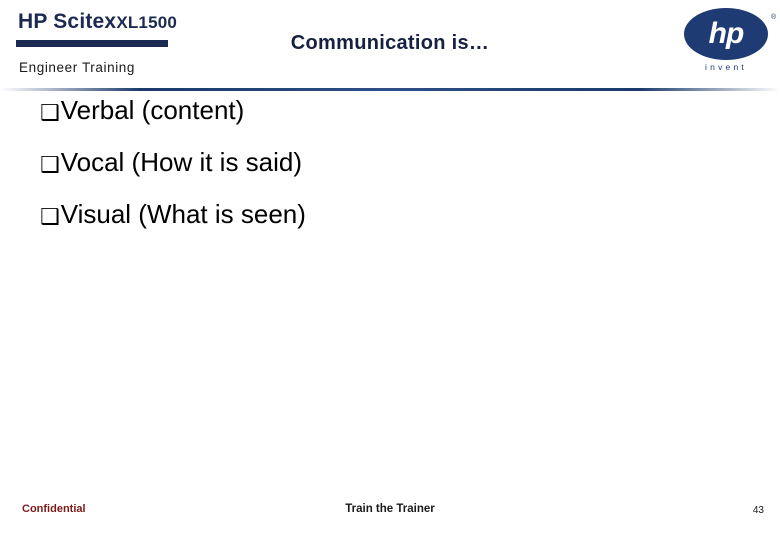  I want to click on list-item-label: Vocal (How it is said), so click(181, 161).